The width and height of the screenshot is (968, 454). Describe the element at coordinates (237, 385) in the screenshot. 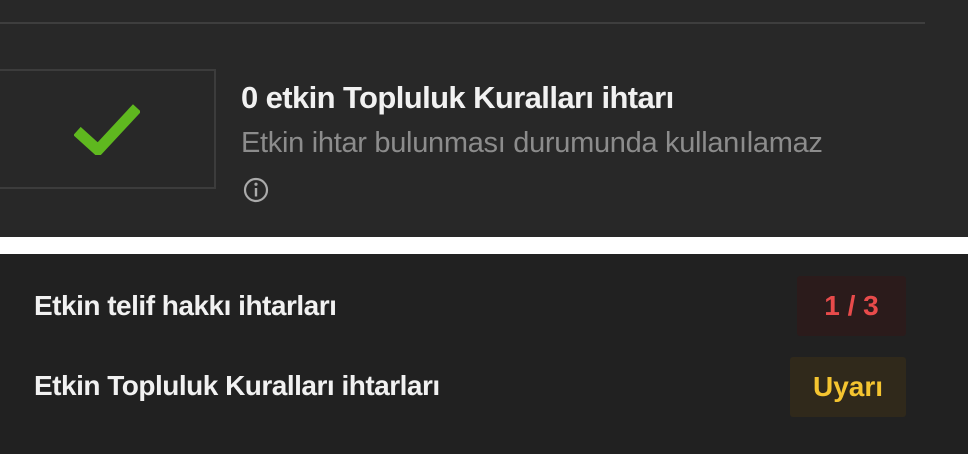

I see `community-strikes-label: Etkin Topluluk Kuralları ihtarları` at that location.